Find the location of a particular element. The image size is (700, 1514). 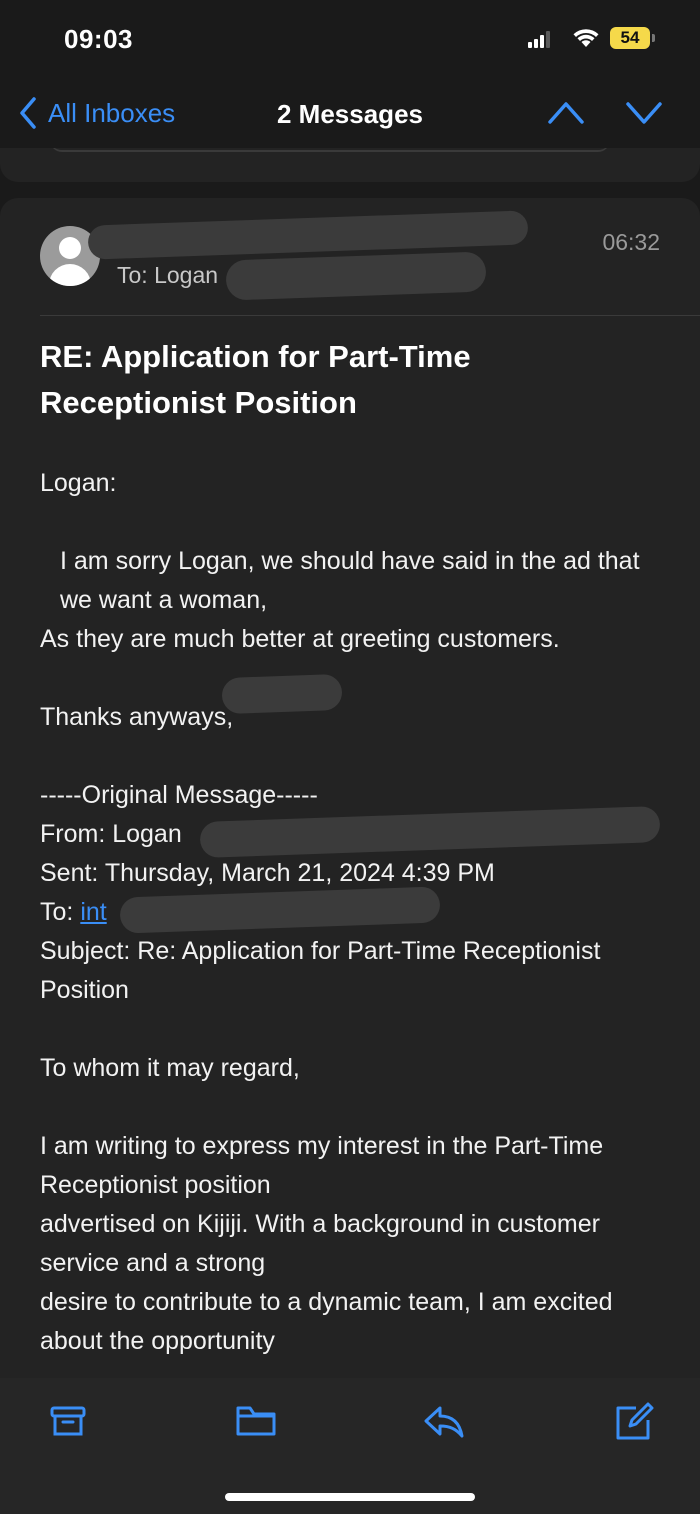

status-bar: 09:03 54 is located at coordinates (350, 40).